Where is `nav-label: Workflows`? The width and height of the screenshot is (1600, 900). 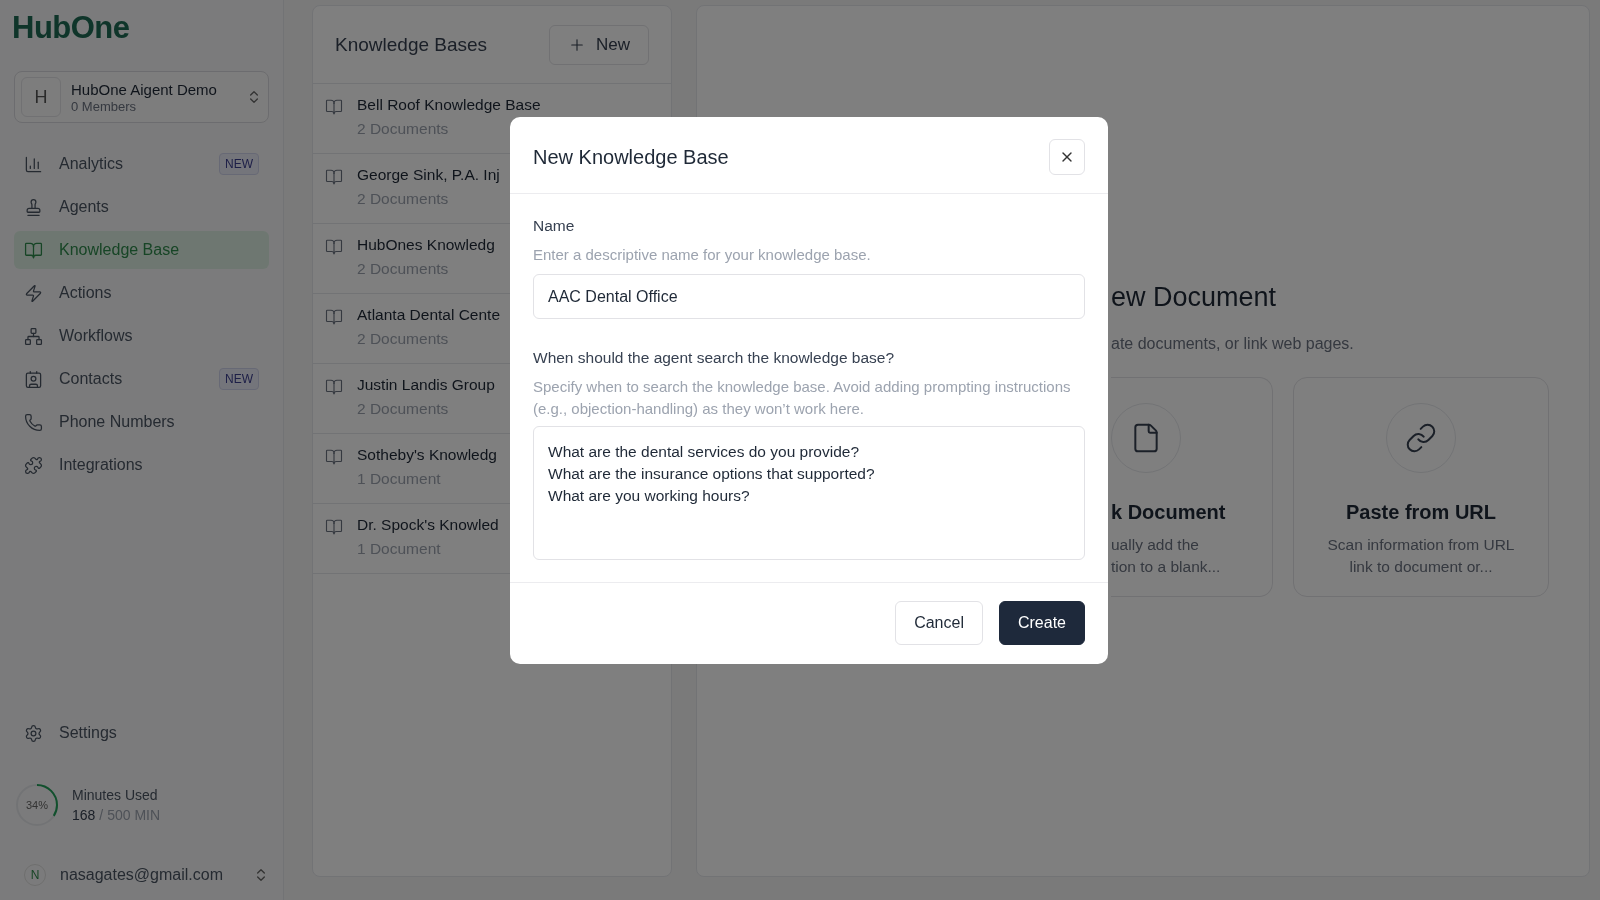
nav-label: Workflows is located at coordinates (96, 336).